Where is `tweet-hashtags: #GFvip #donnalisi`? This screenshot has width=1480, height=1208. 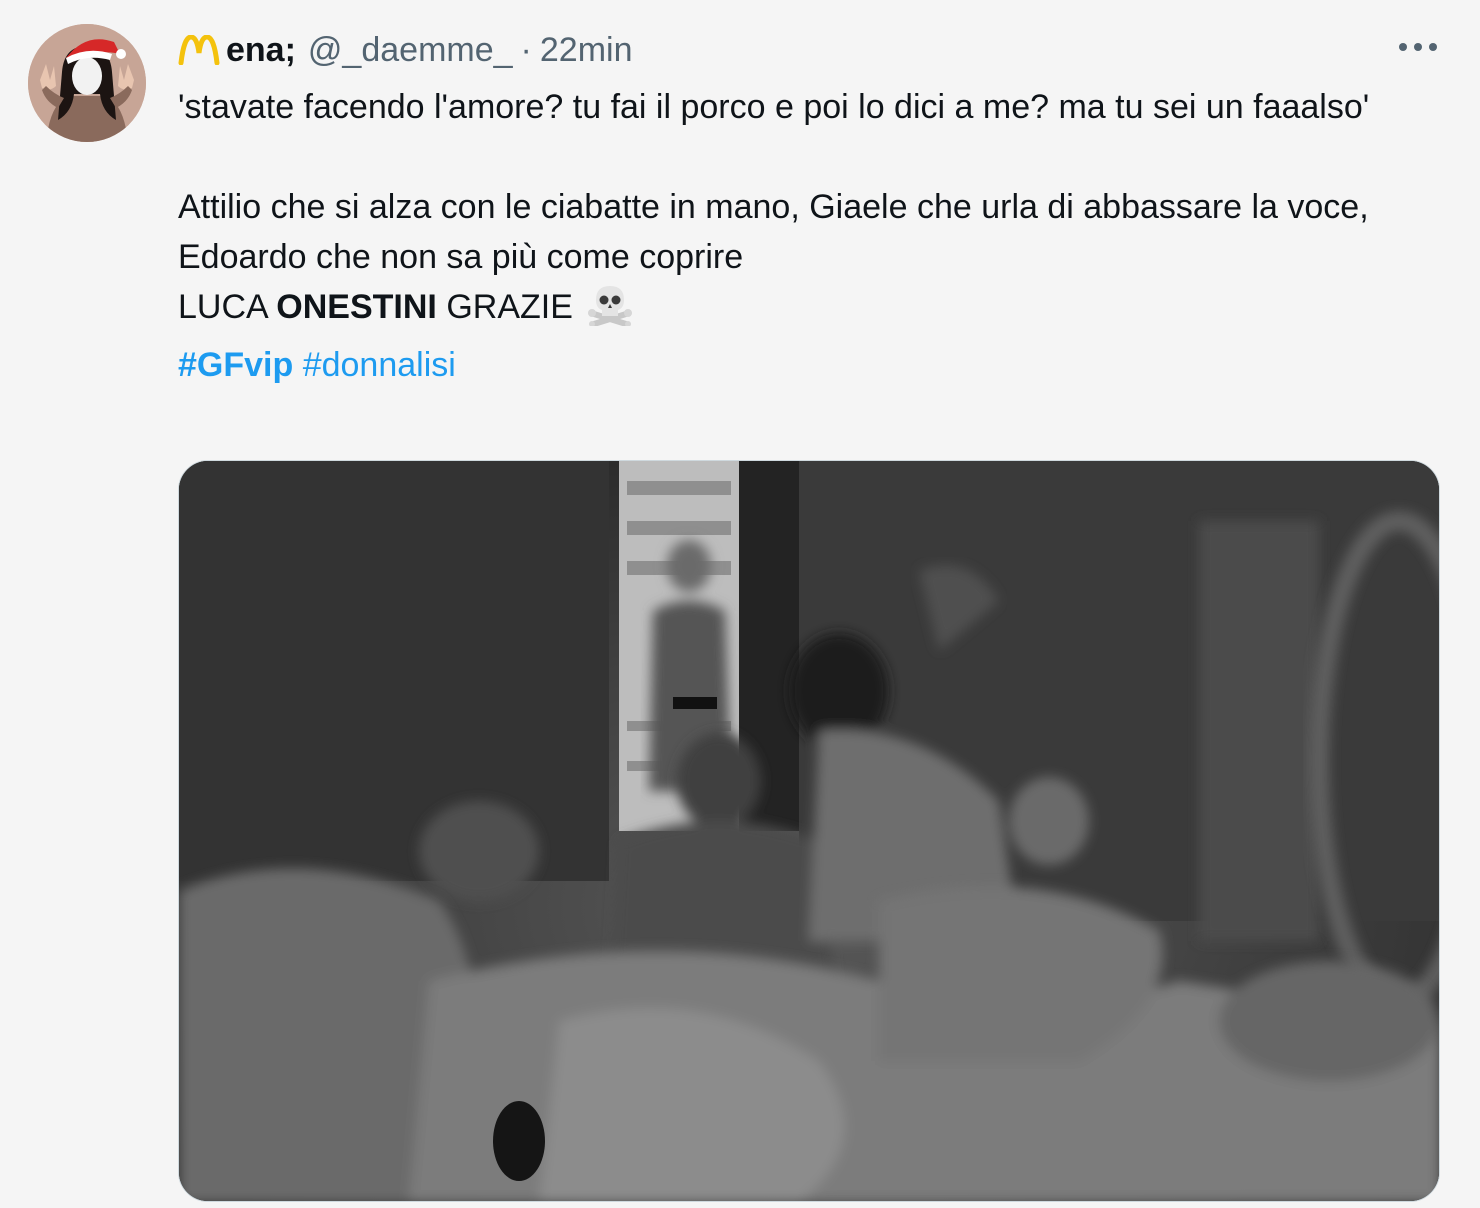
tweet-hashtags: #GFvip #donnalisi is located at coordinates (798, 365).